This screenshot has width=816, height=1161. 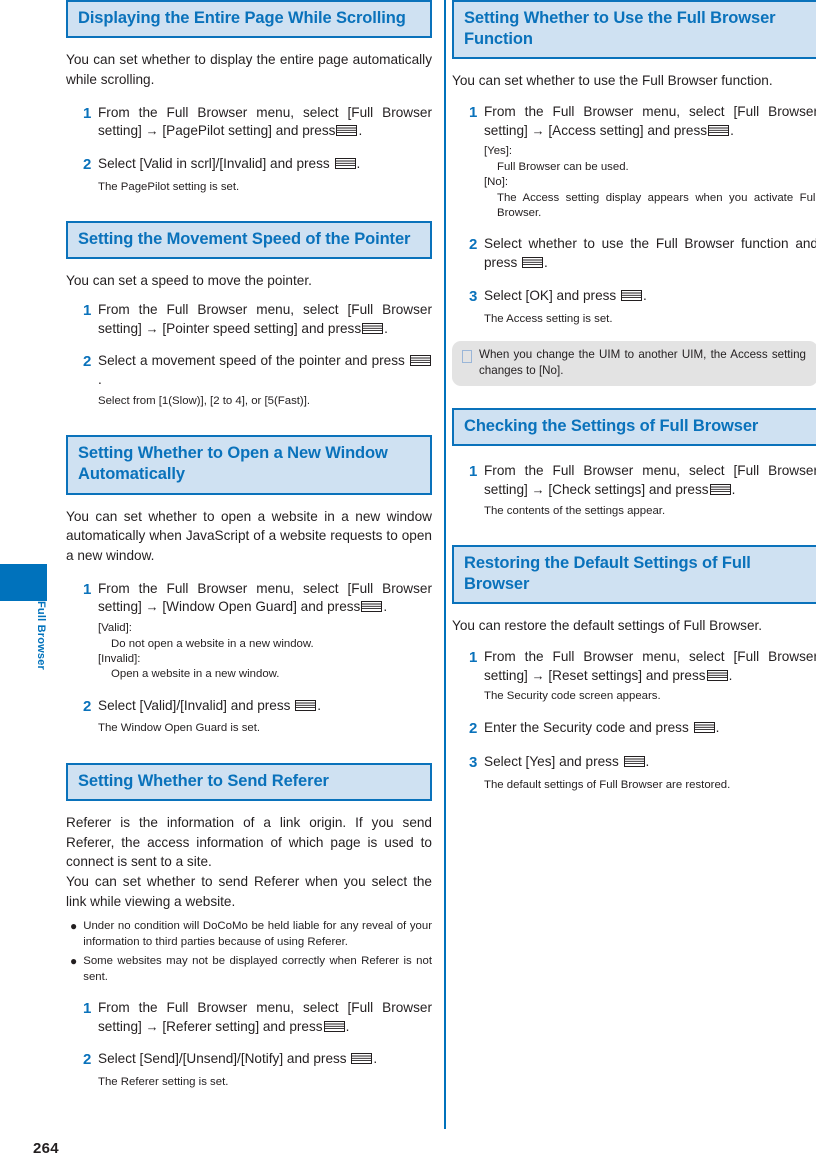 What do you see at coordinates (634, 427) in the screenshot?
I see `section-heading-checking-settings: Checking the Settings of Full Browser` at bounding box center [634, 427].